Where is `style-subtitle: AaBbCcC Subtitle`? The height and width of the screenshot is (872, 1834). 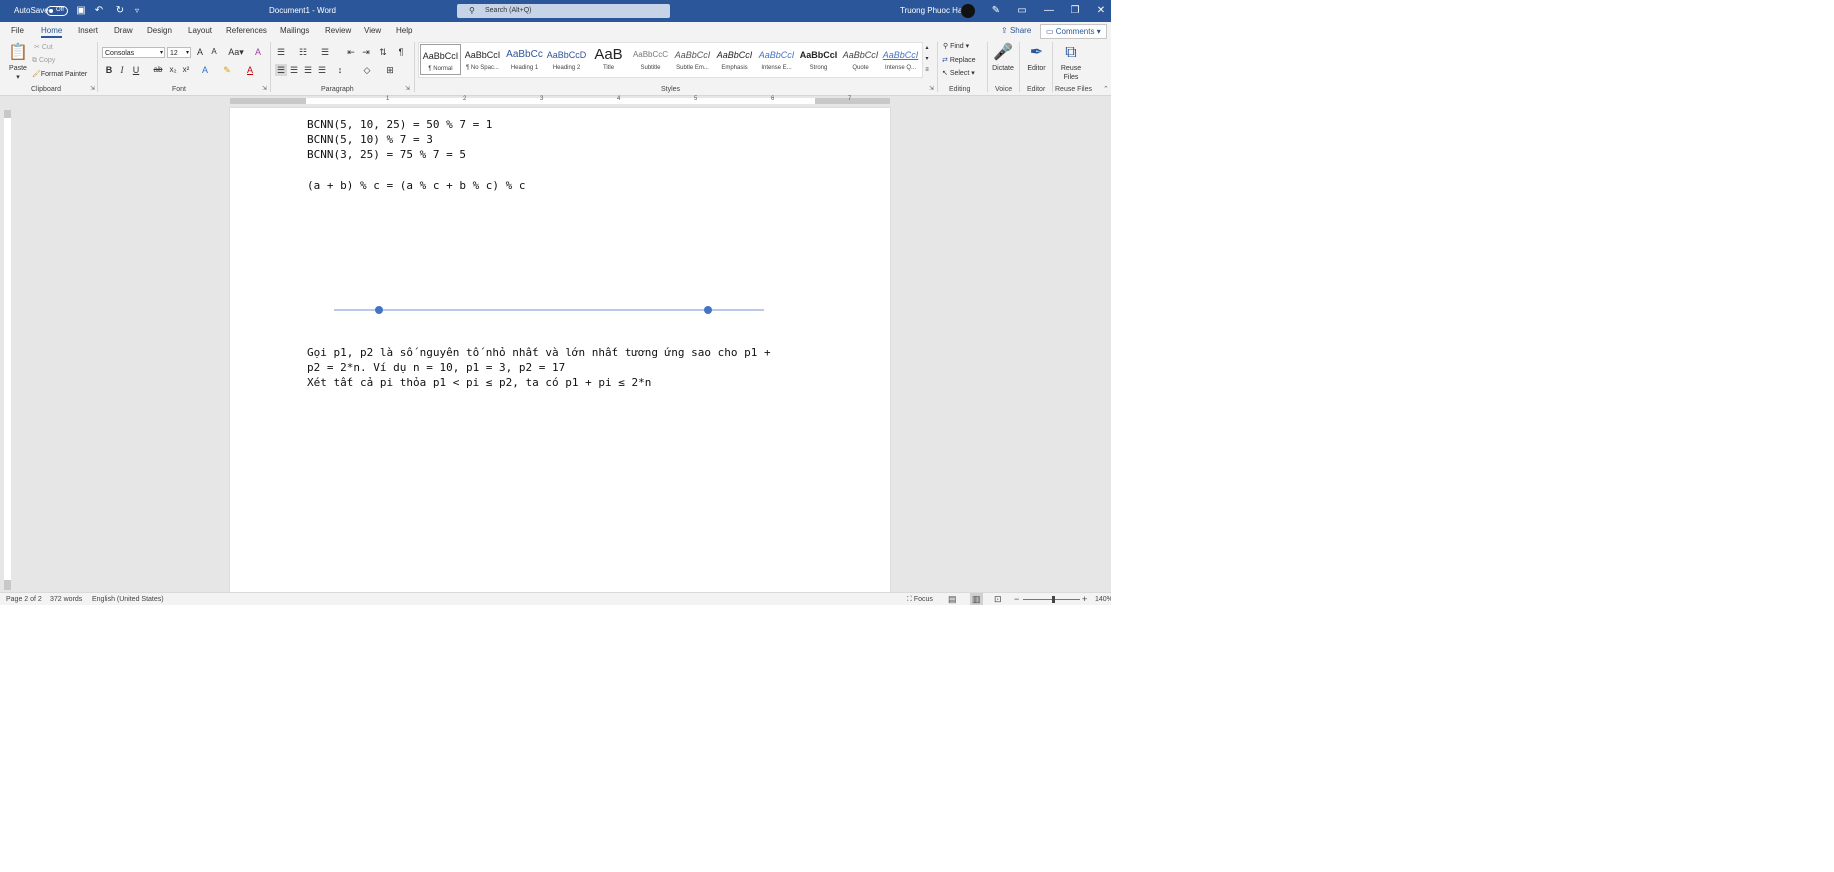 style-subtitle: AaBbCcC Subtitle is located at coordinates (650, 59).